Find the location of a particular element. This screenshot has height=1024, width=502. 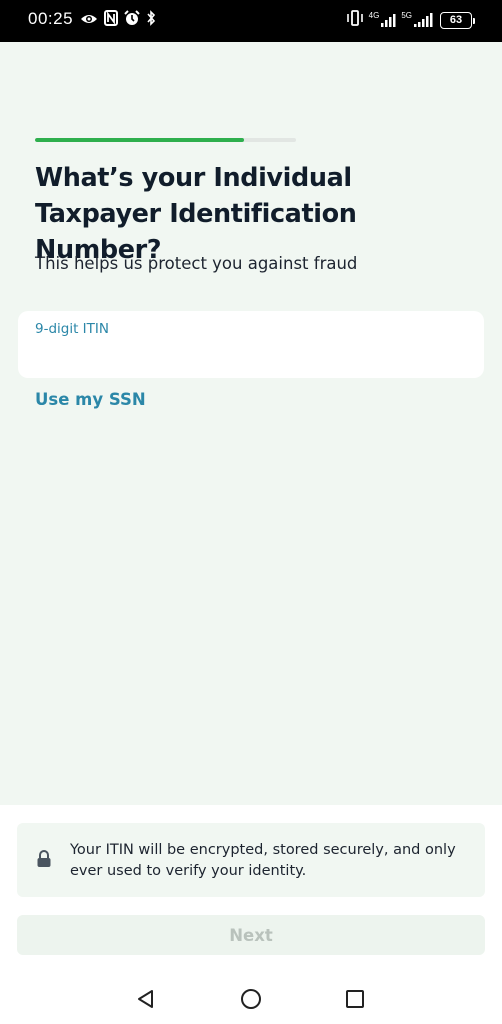

progress-fill is located at coordinates (139, 140).